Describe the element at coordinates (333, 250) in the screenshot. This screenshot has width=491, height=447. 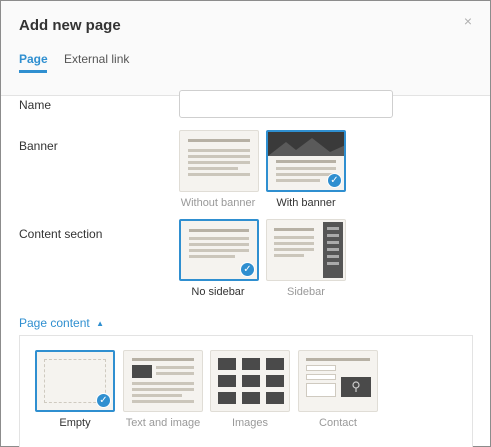
I see `sidebar-icon` at that location.